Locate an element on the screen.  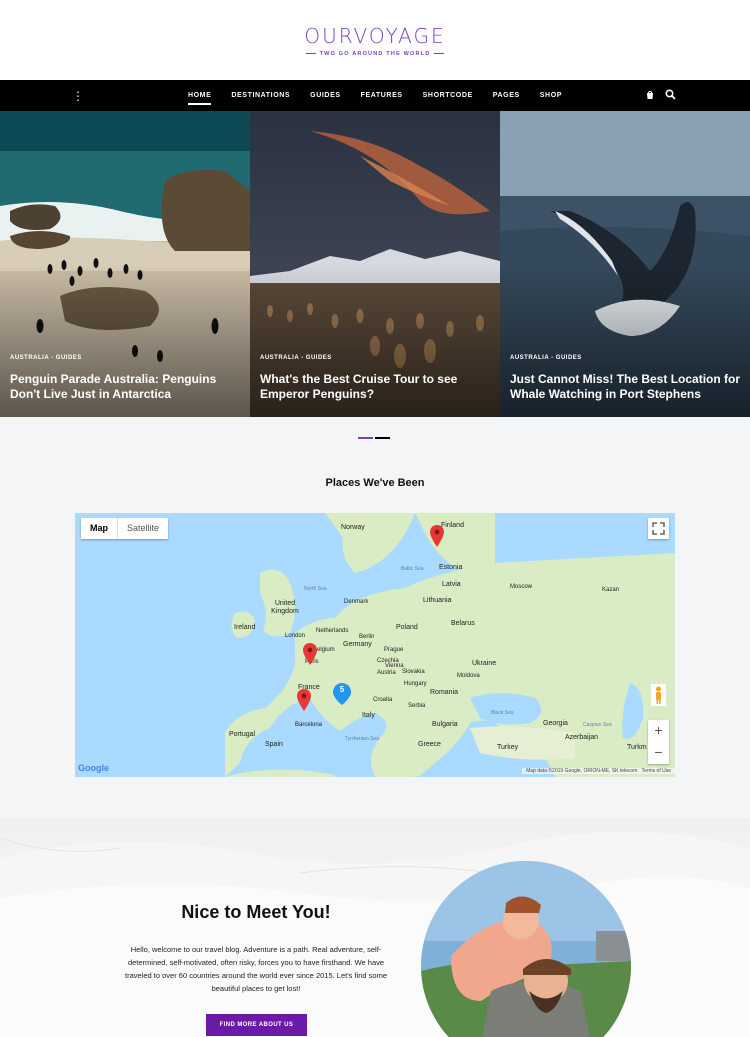
map-sea-label: North Sea is located at coordinates (315, 589).